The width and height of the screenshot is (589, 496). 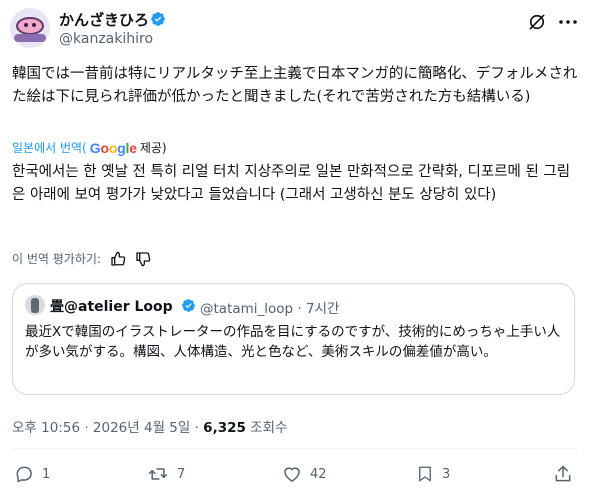 What do you see at coordinates (153, 148) in the screenshot?
I see `translated-by-suffix: 제공)` at bounding box center [153, 148].